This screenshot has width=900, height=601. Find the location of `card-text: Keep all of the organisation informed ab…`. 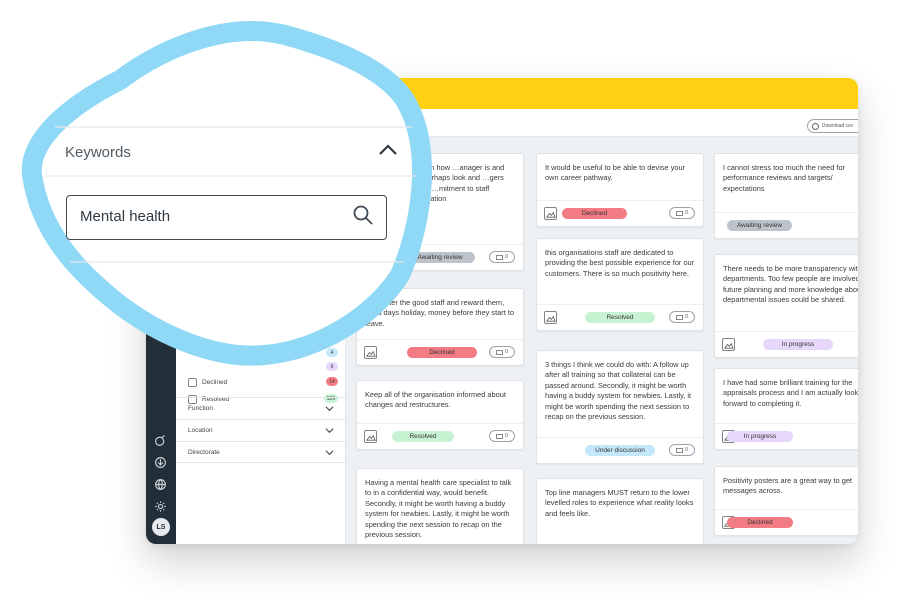

card-text: Keep all of the organisation informed ab… is located at coordinates (435, 400).